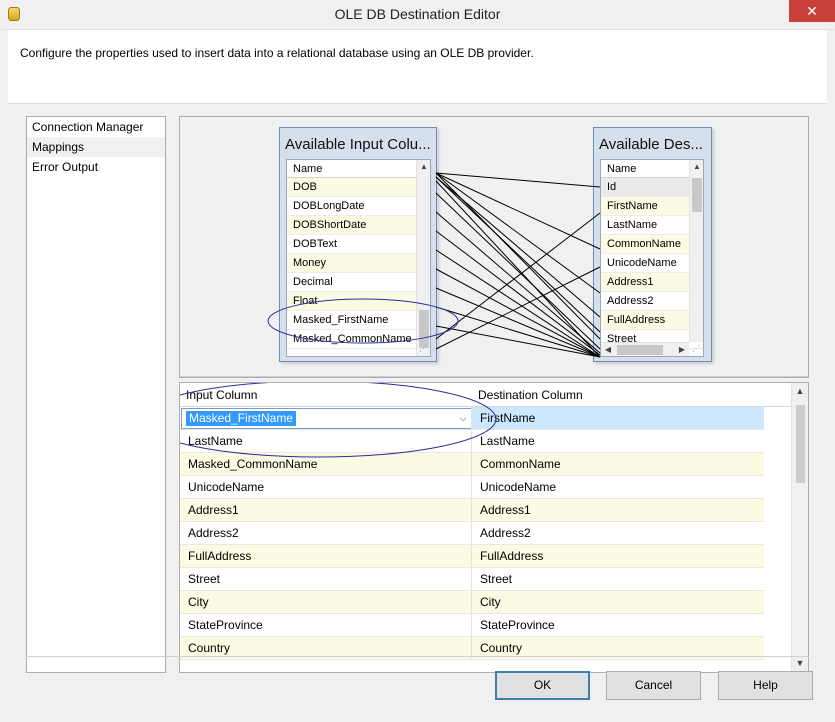  Describe the element at coordinates (96, 394) in the screenshot. I see `page-navigation: Connection Manager Mappings Error Output` at that location.